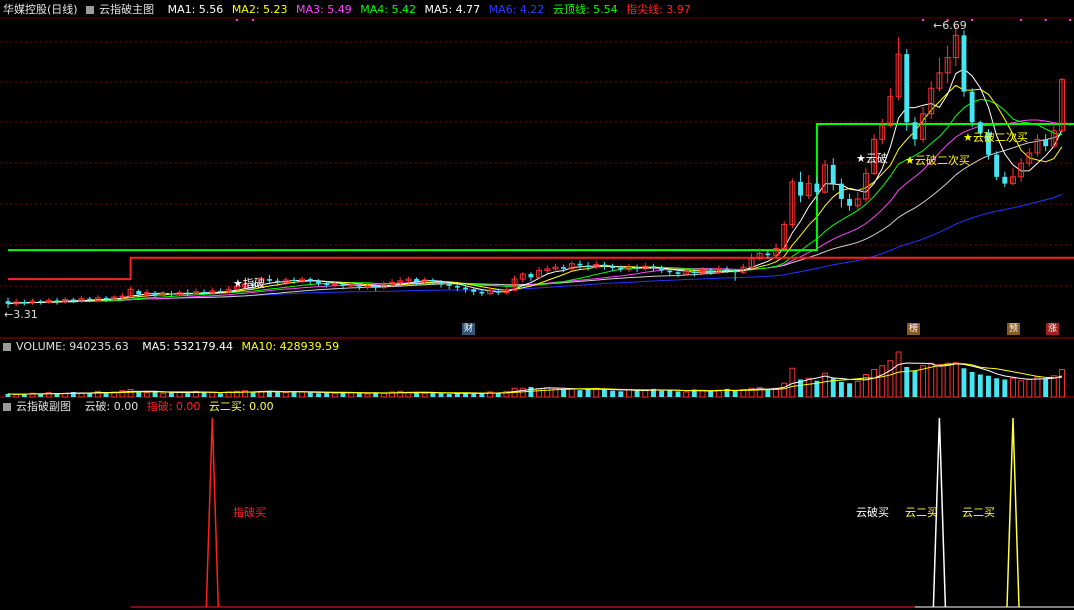  Describe the element at coordinates (872, 512) in the screenshot. I see `sub-label-yunpo-buy: 云破买` at that location.